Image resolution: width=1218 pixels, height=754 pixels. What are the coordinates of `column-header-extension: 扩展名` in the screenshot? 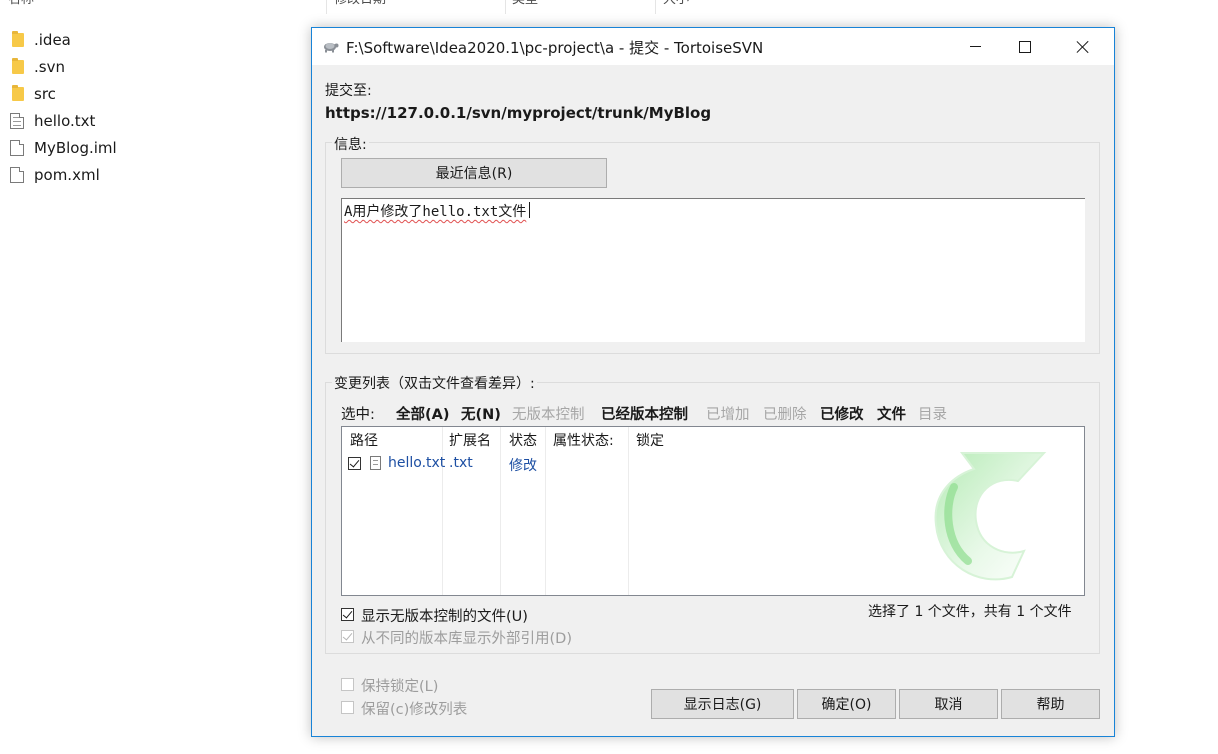 It's located at (470, 440).